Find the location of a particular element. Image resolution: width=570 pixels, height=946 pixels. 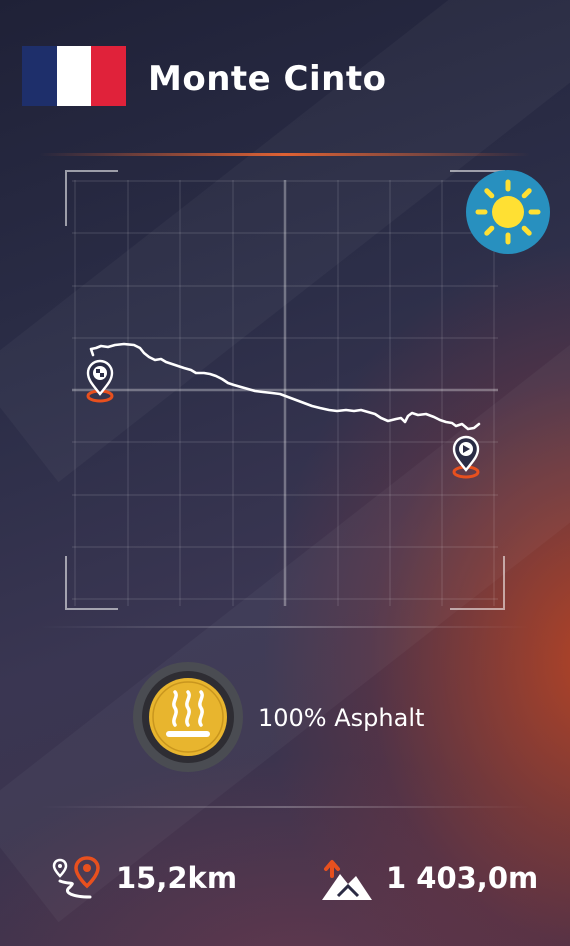

elevation-stat: 1 403,0m is located at coordinates (428, 878).